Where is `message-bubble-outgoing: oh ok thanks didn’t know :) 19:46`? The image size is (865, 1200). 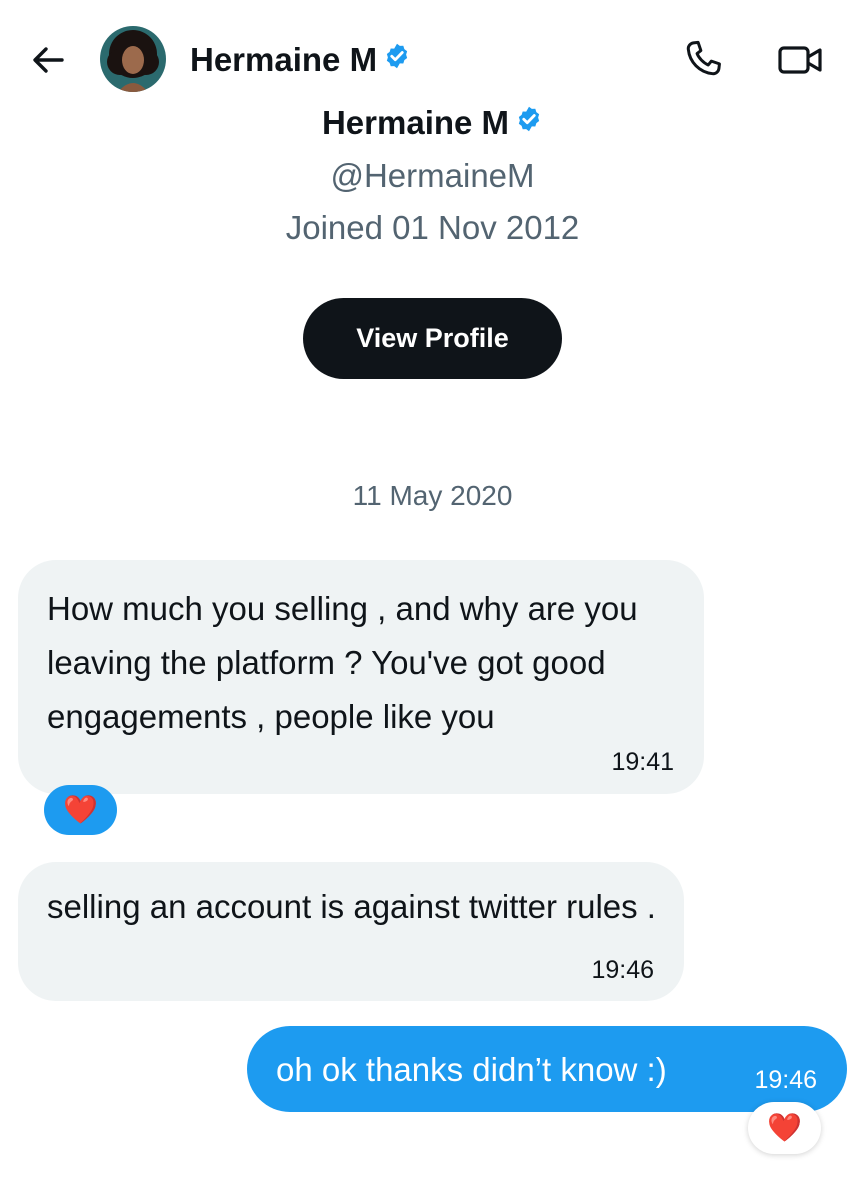
message-bubble-outgoing: oh ok thanks didn’t know :) 19:46 is located at coordinates (547, 1069).